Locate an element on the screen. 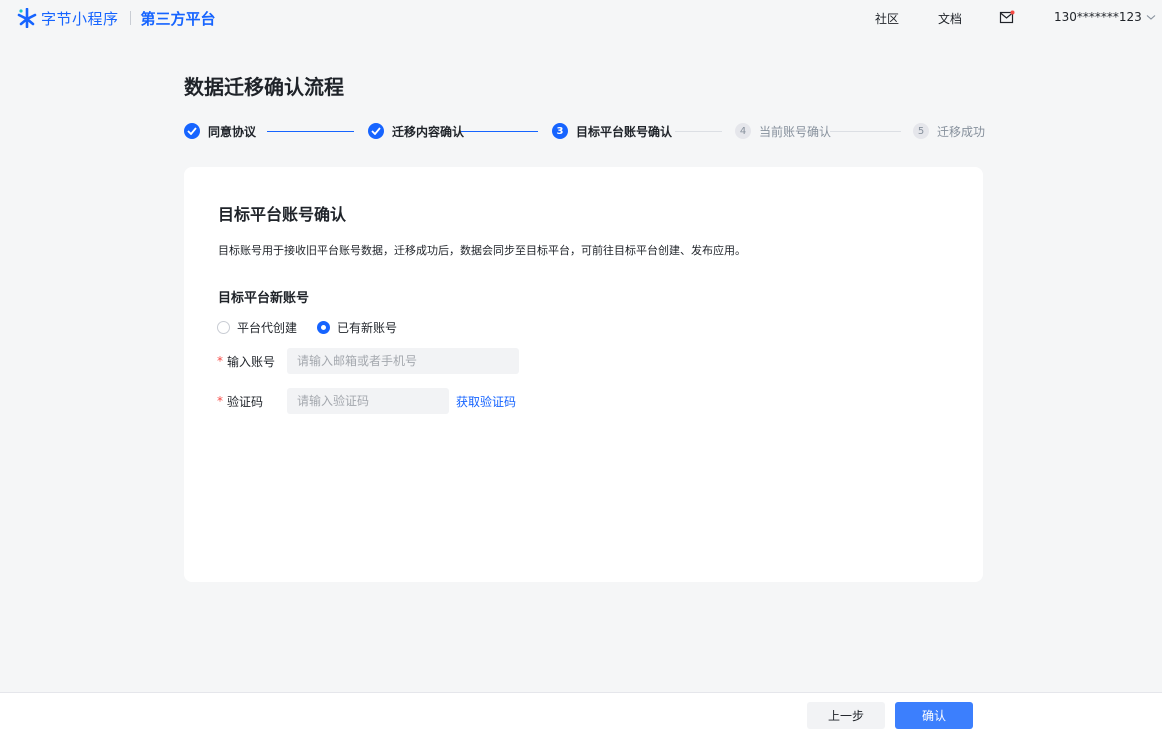  code-label: 验证码 is located at coordinates (245, 401).